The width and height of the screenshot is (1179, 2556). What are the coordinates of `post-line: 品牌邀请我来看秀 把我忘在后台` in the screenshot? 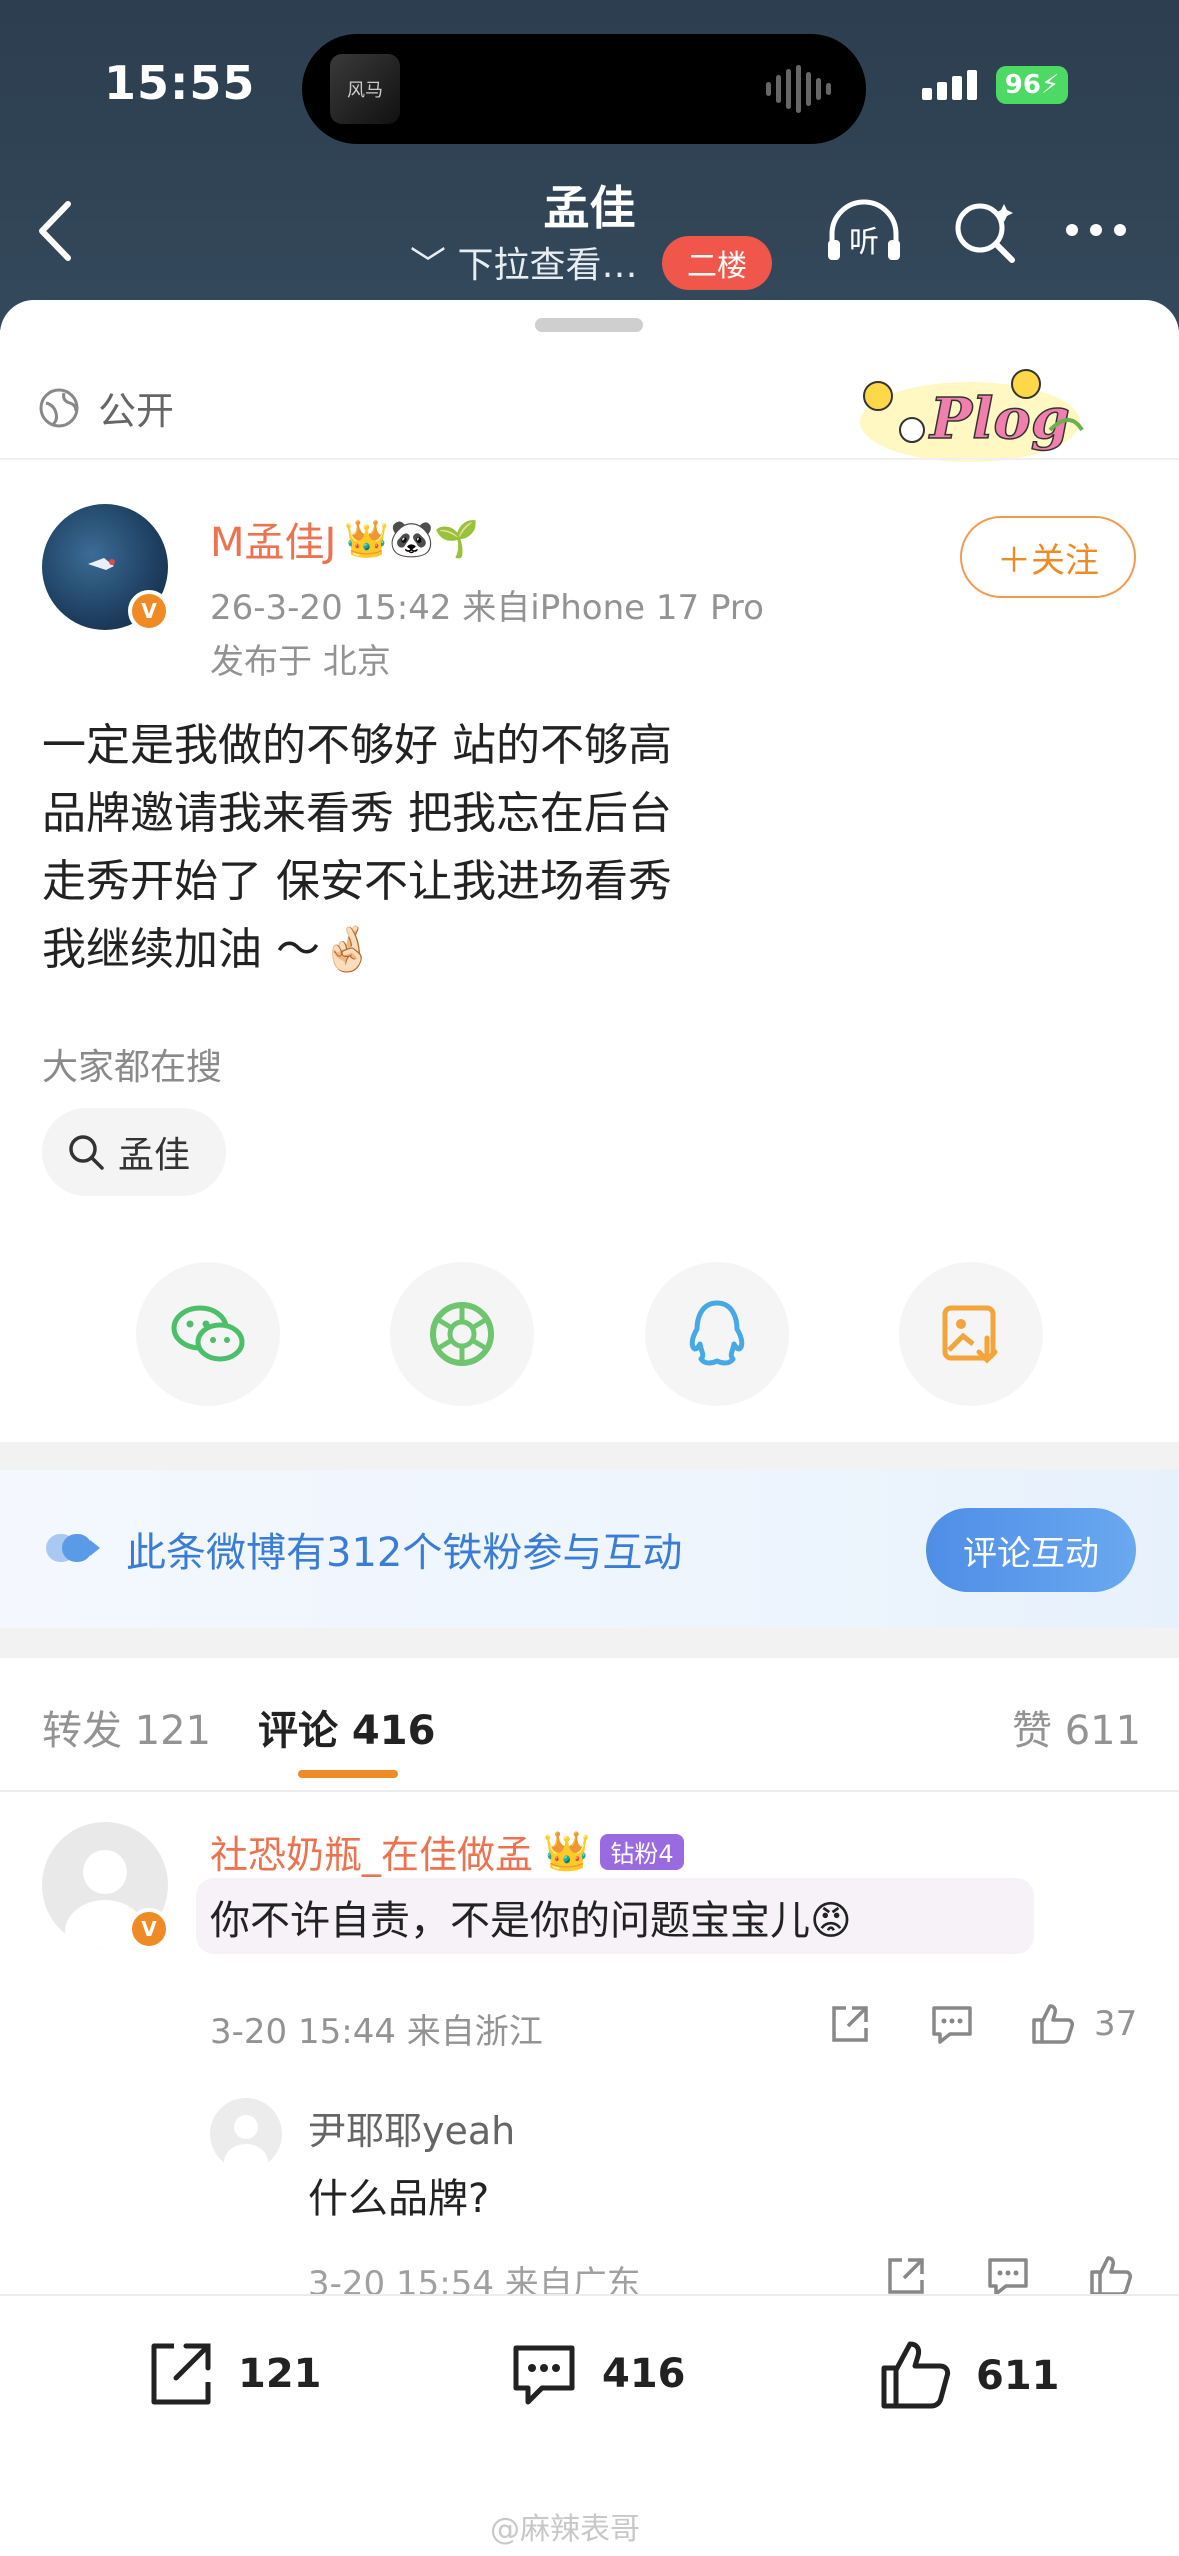 It's located at (357, 813).